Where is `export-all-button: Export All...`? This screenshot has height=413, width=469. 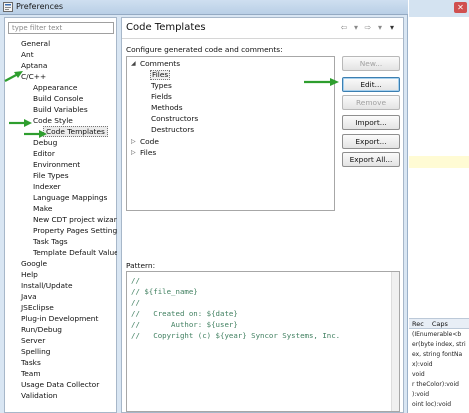 export-all-button: Export All... is located at coordinates (371, 159).